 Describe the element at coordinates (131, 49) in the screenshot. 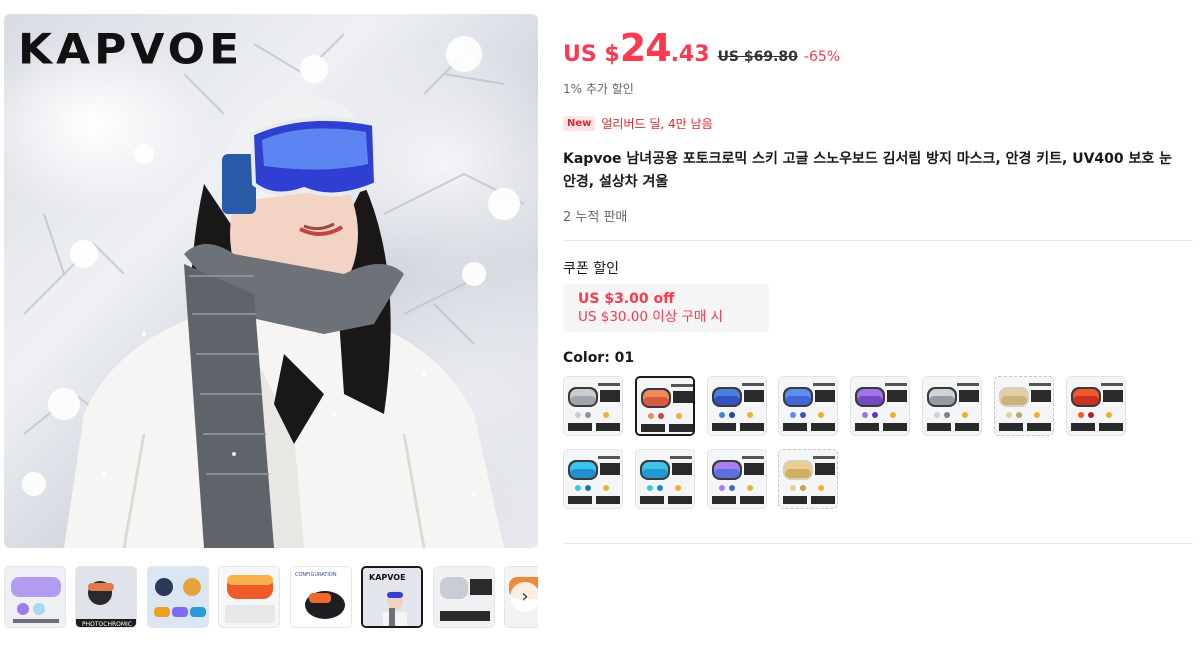

I see `brand-logo: KAPVOE` at that location.